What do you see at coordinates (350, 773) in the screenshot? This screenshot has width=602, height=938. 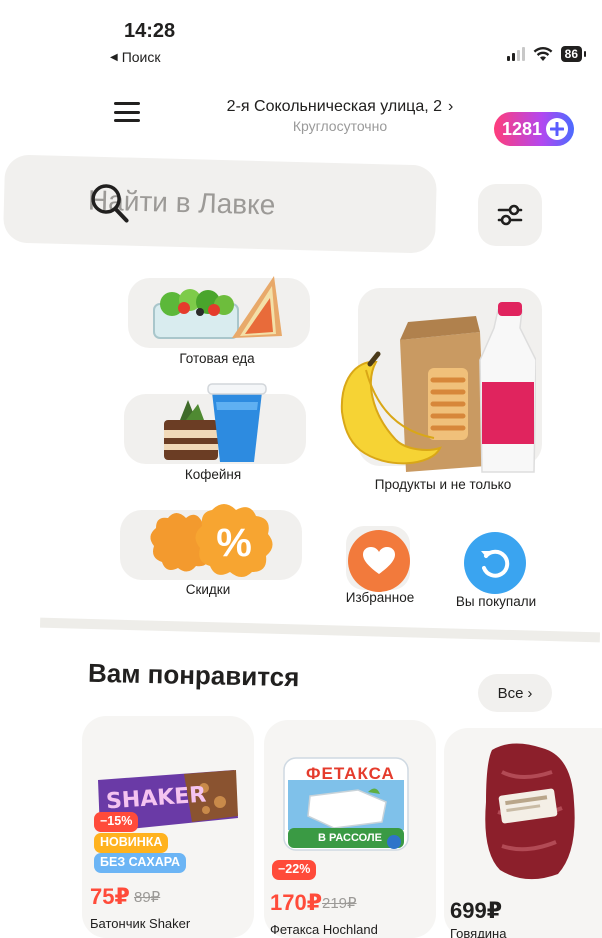 I see `product-brand: ФЕТАКСА` at bounding box center [350, 773].